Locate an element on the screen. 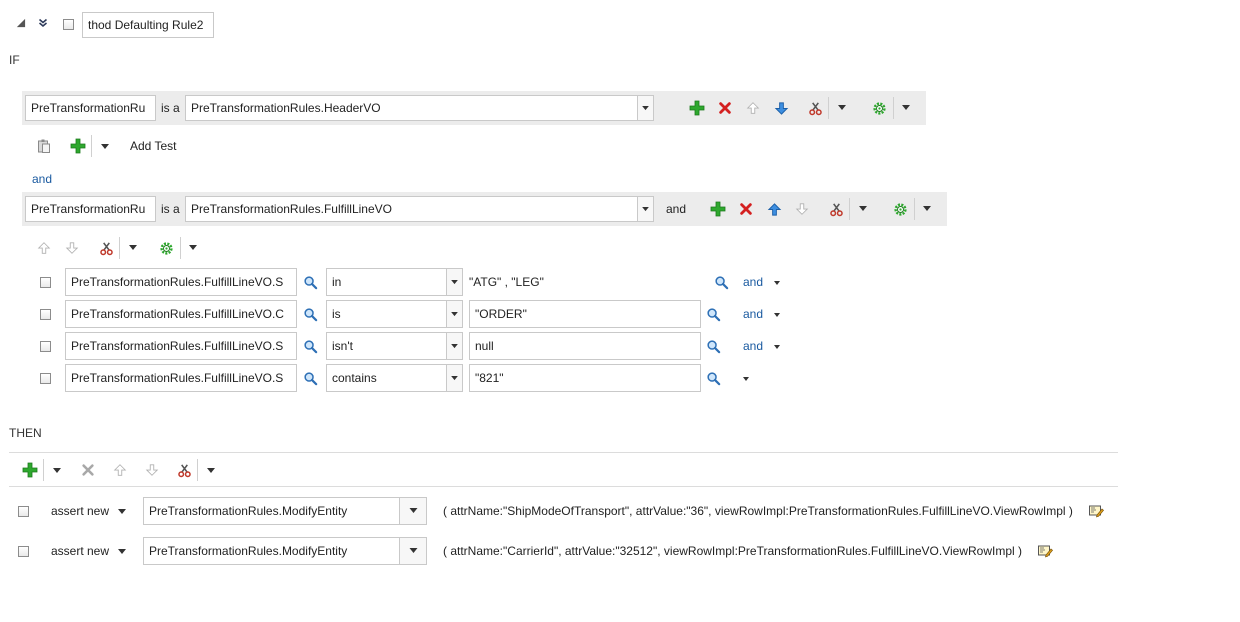 Image resolution: width=1240 pixels, height=622 pixels. then-top-divider is located at coordinates (563, 452).